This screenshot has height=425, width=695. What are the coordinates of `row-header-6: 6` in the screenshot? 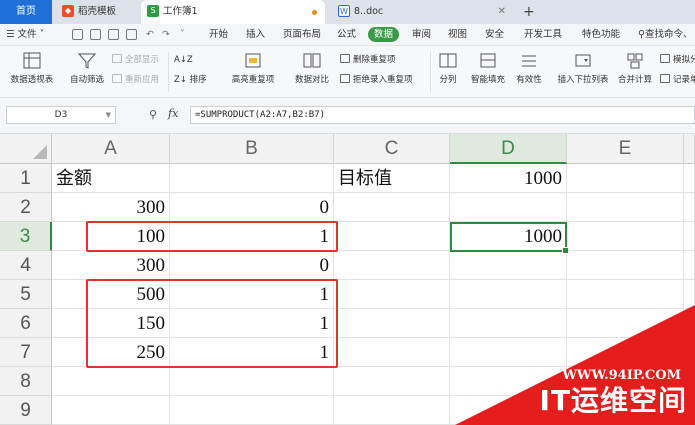 It's located at (26, 323).